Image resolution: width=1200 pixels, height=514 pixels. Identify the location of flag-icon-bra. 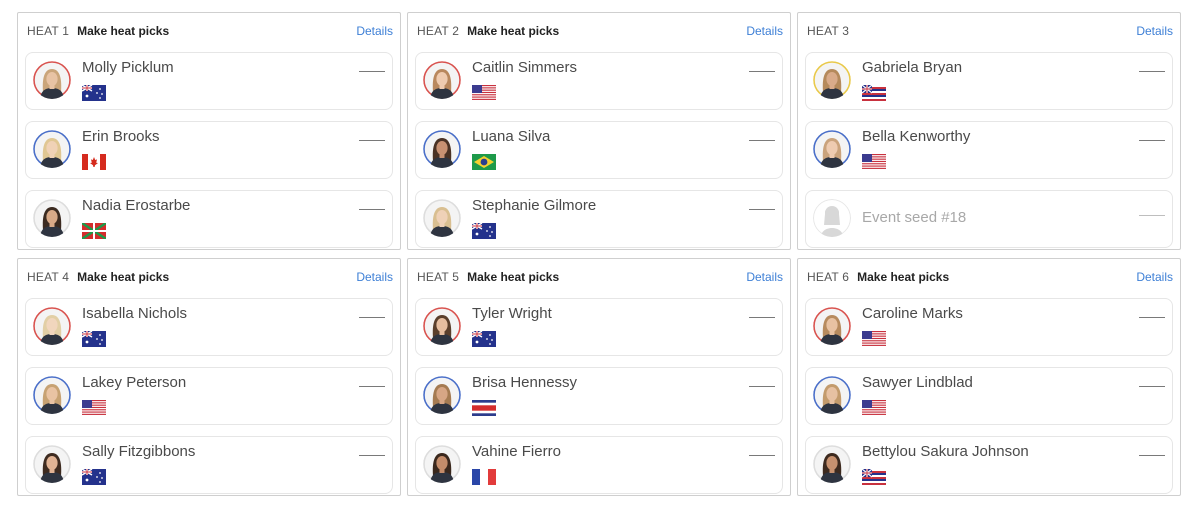
(484, 162).